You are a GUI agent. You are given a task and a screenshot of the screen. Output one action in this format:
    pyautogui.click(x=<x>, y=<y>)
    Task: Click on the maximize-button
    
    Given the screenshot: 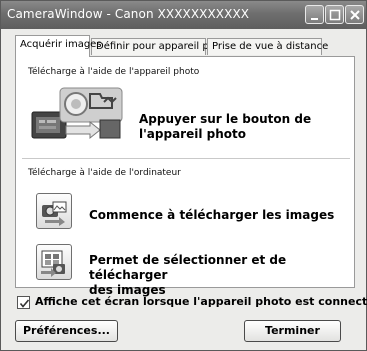 What is the action you would take?
    pyautogui.click(x=334, y=14)
    